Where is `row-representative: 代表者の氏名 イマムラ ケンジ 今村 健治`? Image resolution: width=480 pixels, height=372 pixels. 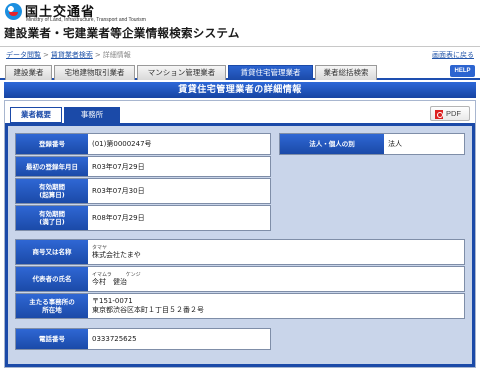 row-representative: 代表者の氏名 イマムラ ケンジ 今村 健治 is located at coordinates (240, 279).